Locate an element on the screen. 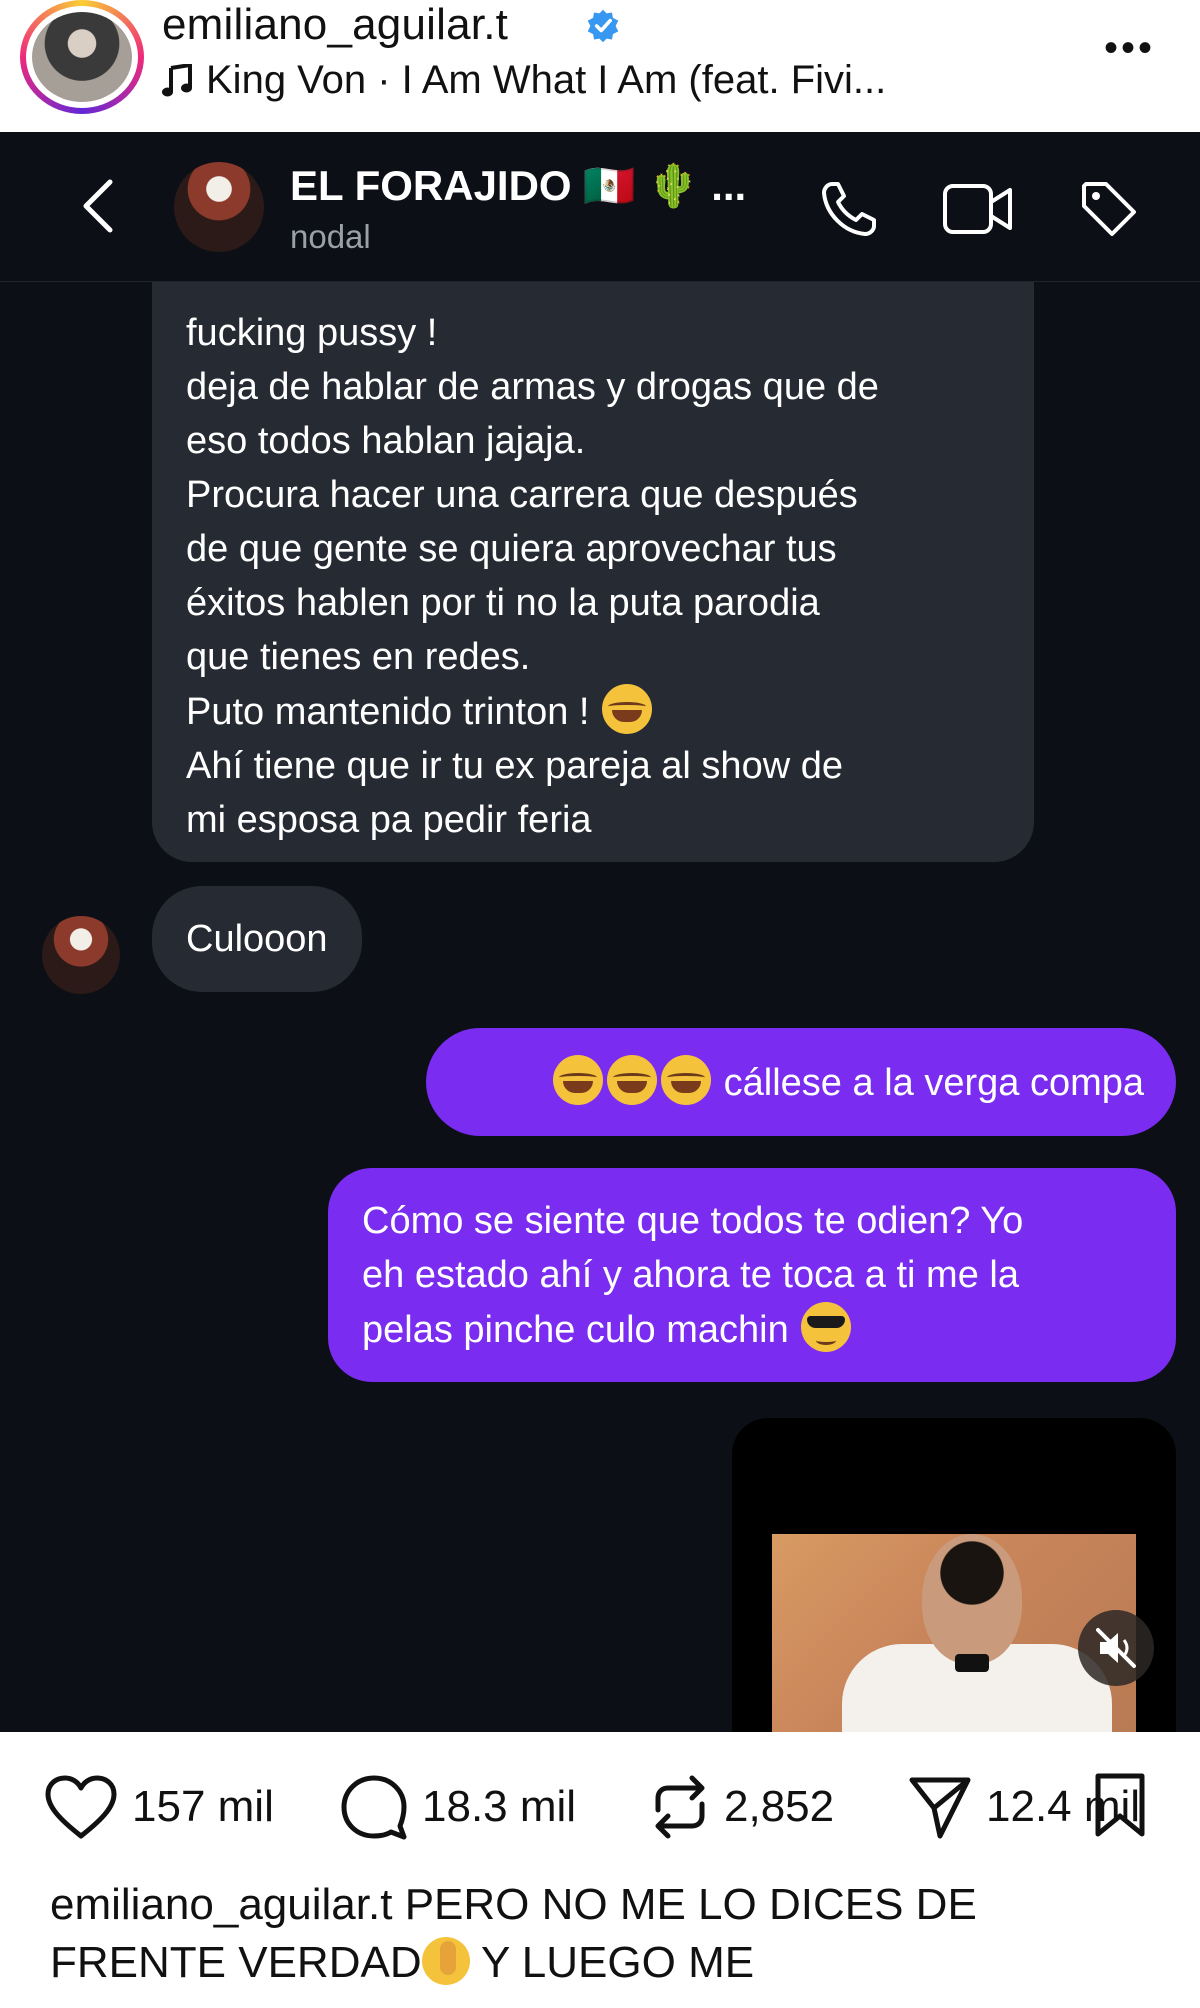 Image resolution: width=1200 pixels, height=2008 pixels. caption-username: emiliano_aguilar.t is located at coordinates (221, 1904).